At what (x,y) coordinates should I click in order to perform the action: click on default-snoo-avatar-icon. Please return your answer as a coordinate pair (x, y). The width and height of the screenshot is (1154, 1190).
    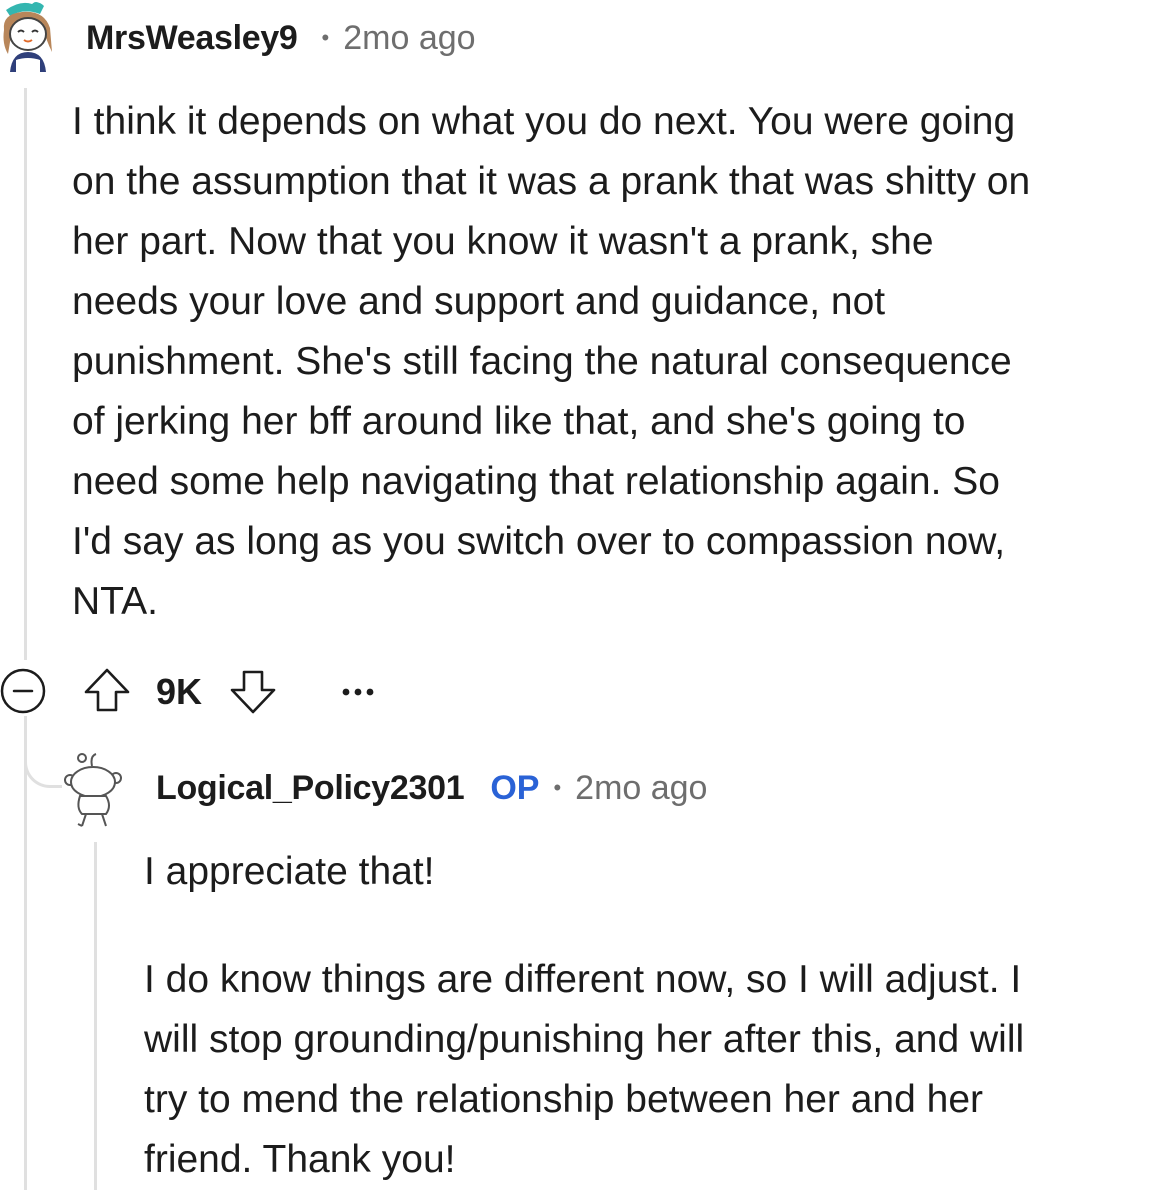
    Looking at the image, I should click on (94, 789).